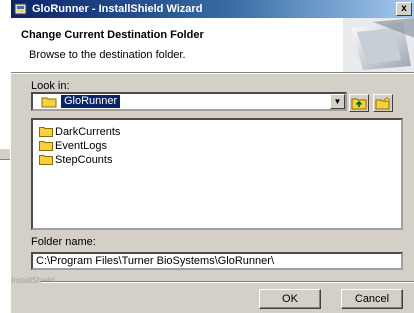 The height and width of the screenshot is (313, 414). Describe the element at coordinates (217, 159) in the screenshot. I see `list-item: StepCounts` at that location.